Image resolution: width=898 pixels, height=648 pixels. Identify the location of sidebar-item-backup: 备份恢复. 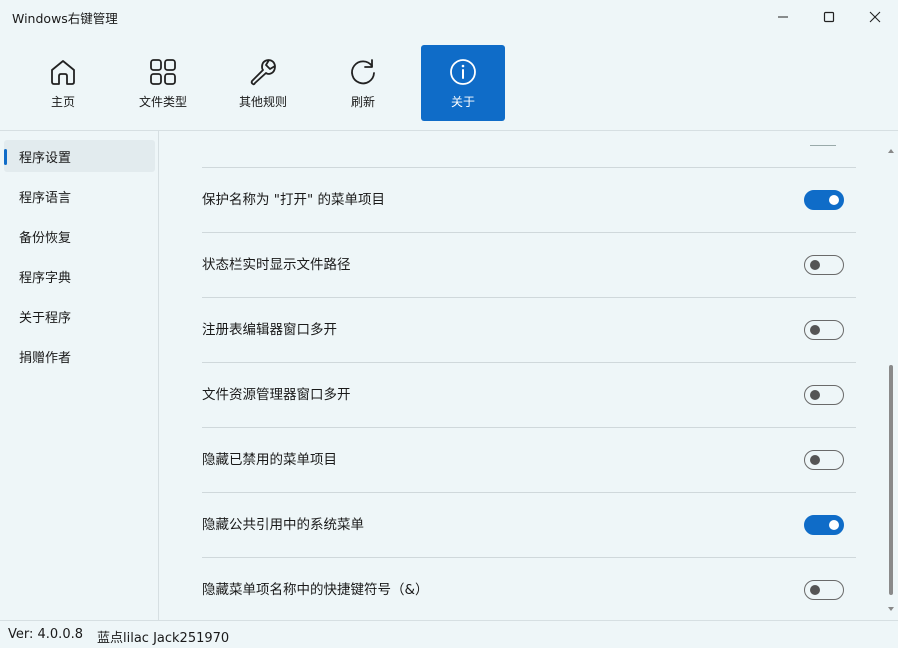
(79, 236).